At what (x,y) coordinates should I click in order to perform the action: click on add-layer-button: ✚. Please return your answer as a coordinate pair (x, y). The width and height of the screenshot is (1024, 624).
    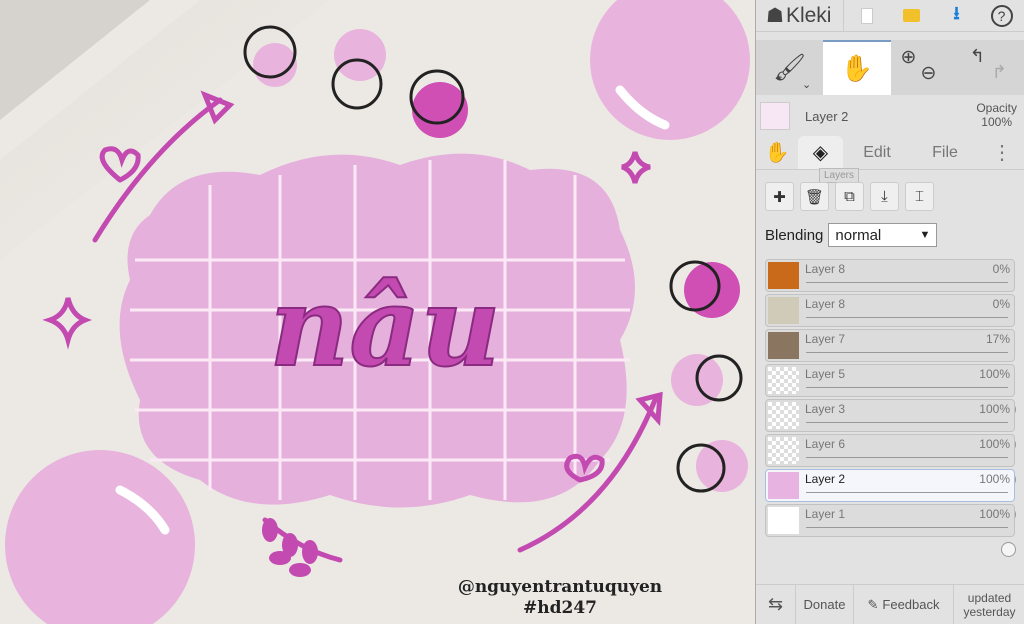
    Looking at the image, I should click on (779, 196).